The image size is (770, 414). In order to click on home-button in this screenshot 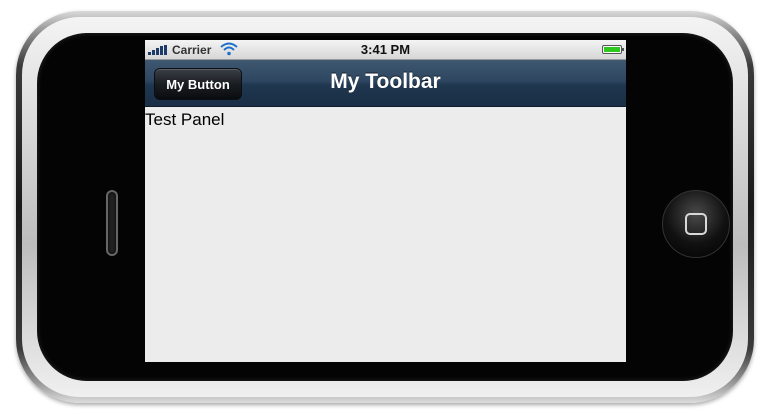, I will do `click(696, 224)`.